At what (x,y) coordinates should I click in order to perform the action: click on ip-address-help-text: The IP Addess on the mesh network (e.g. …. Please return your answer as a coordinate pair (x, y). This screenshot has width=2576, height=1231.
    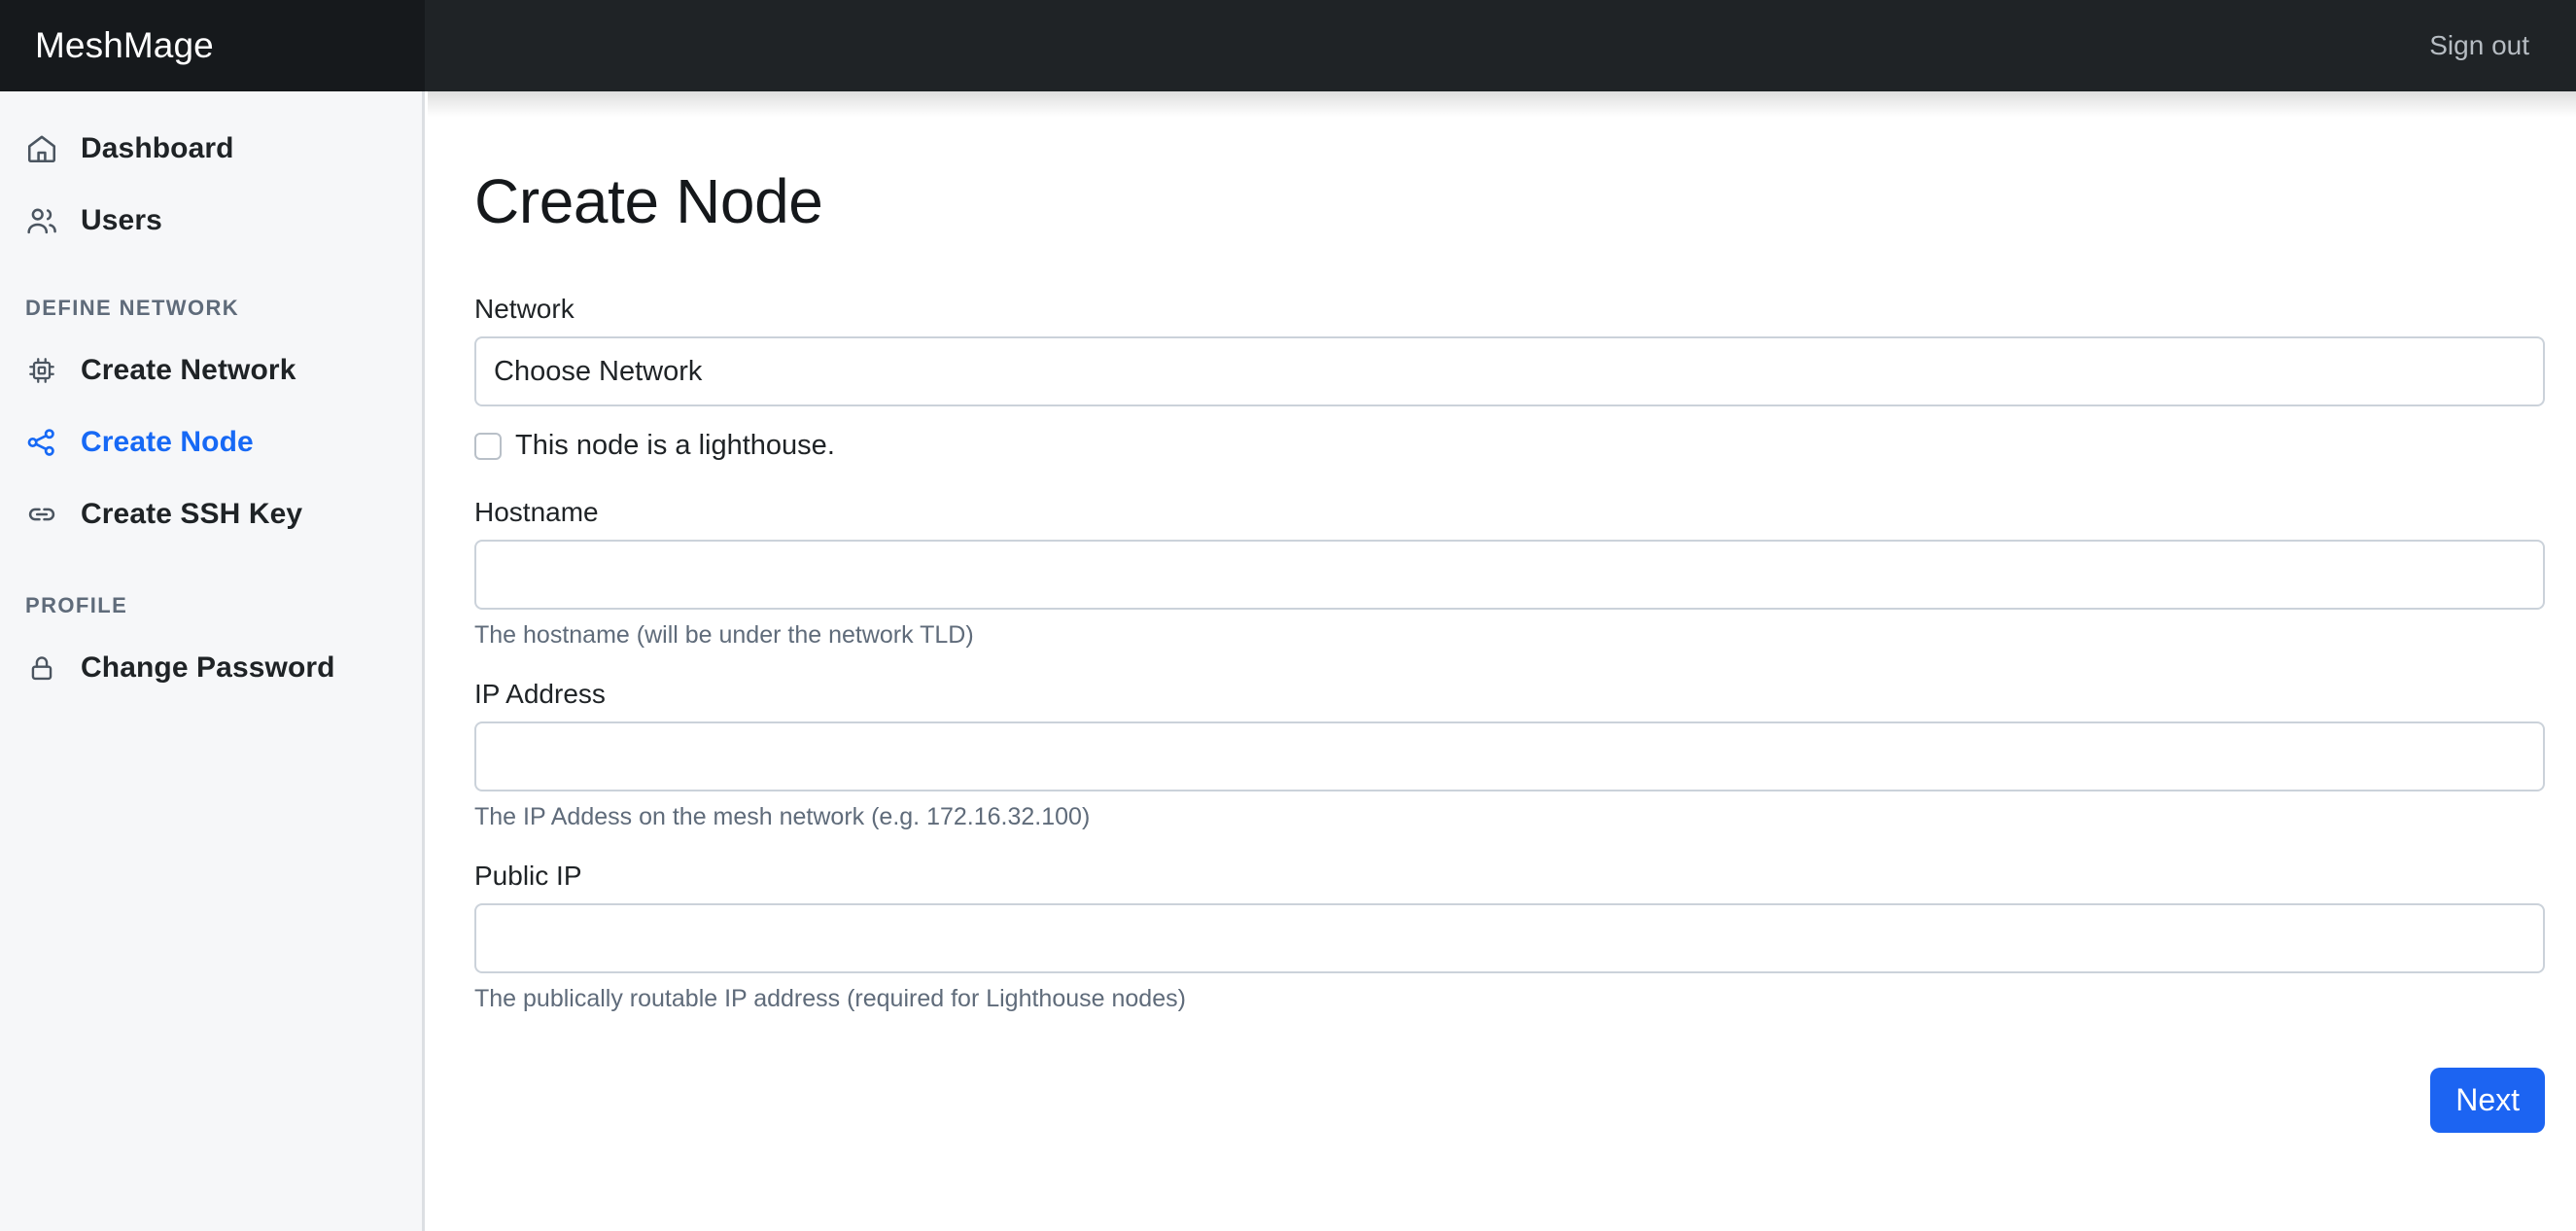
    Looking at the image, I should click on (782, 816).